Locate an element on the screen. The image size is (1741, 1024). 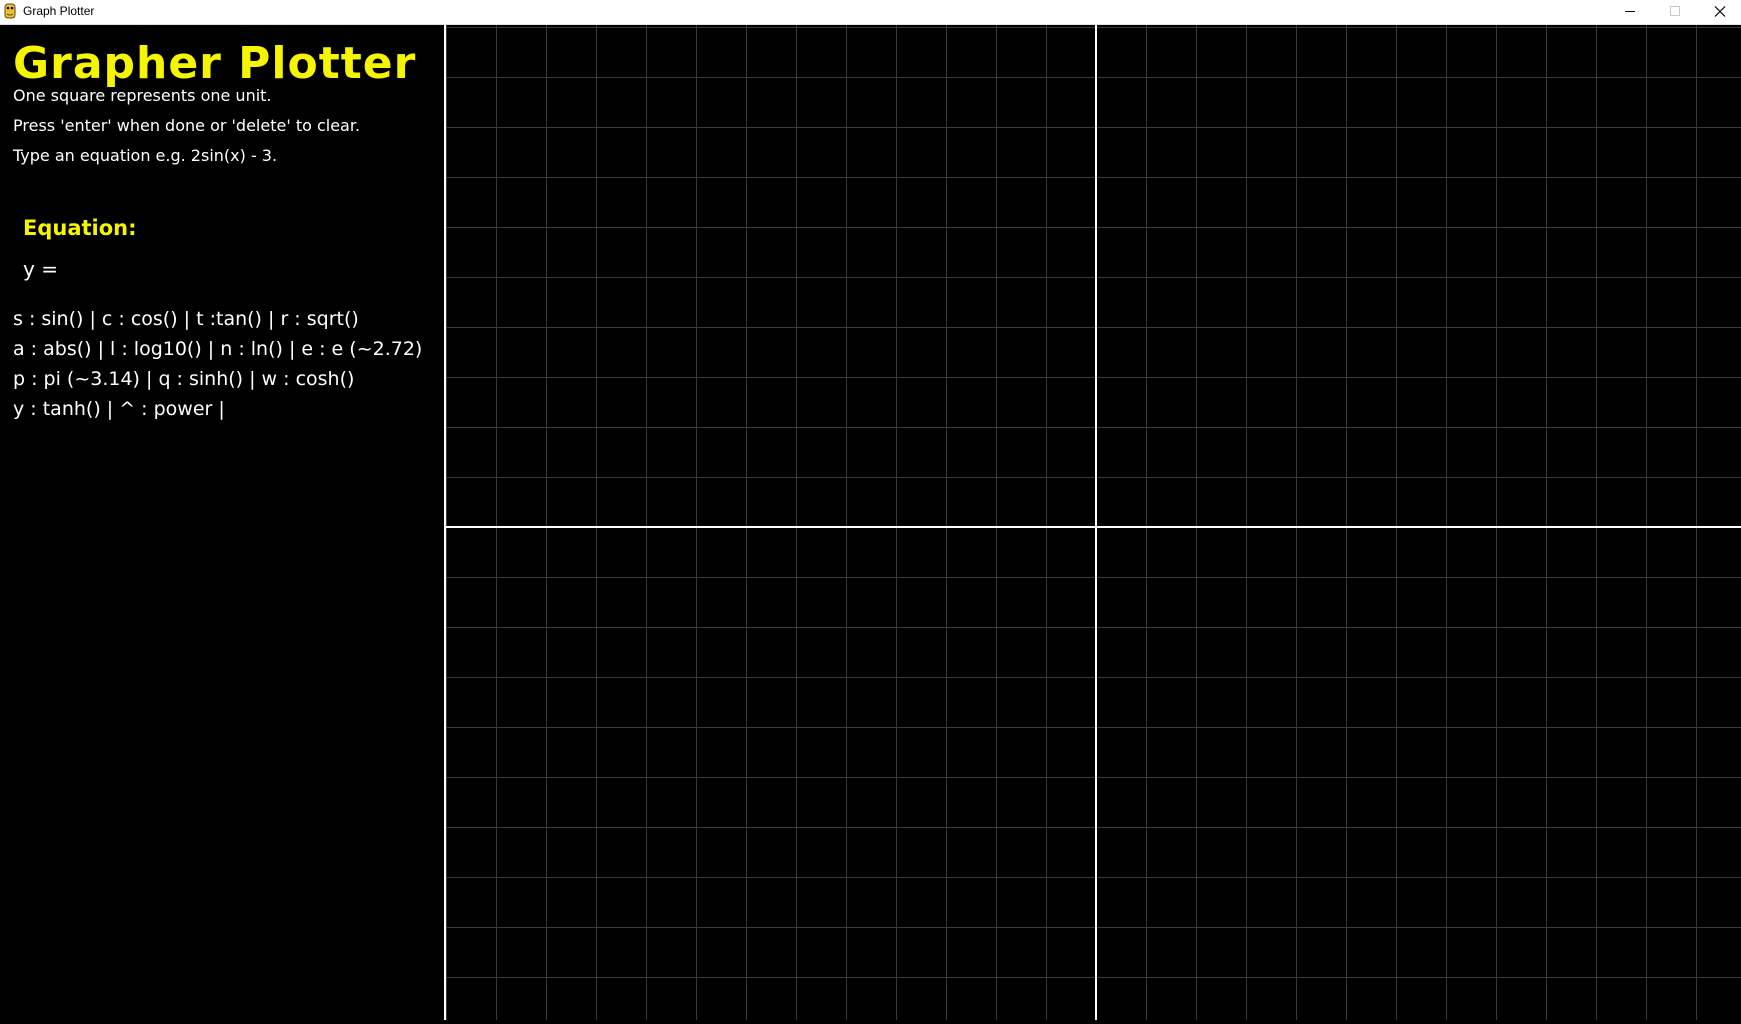
hint-unit: One square represents one unit. is located at coordinates (142, 95).